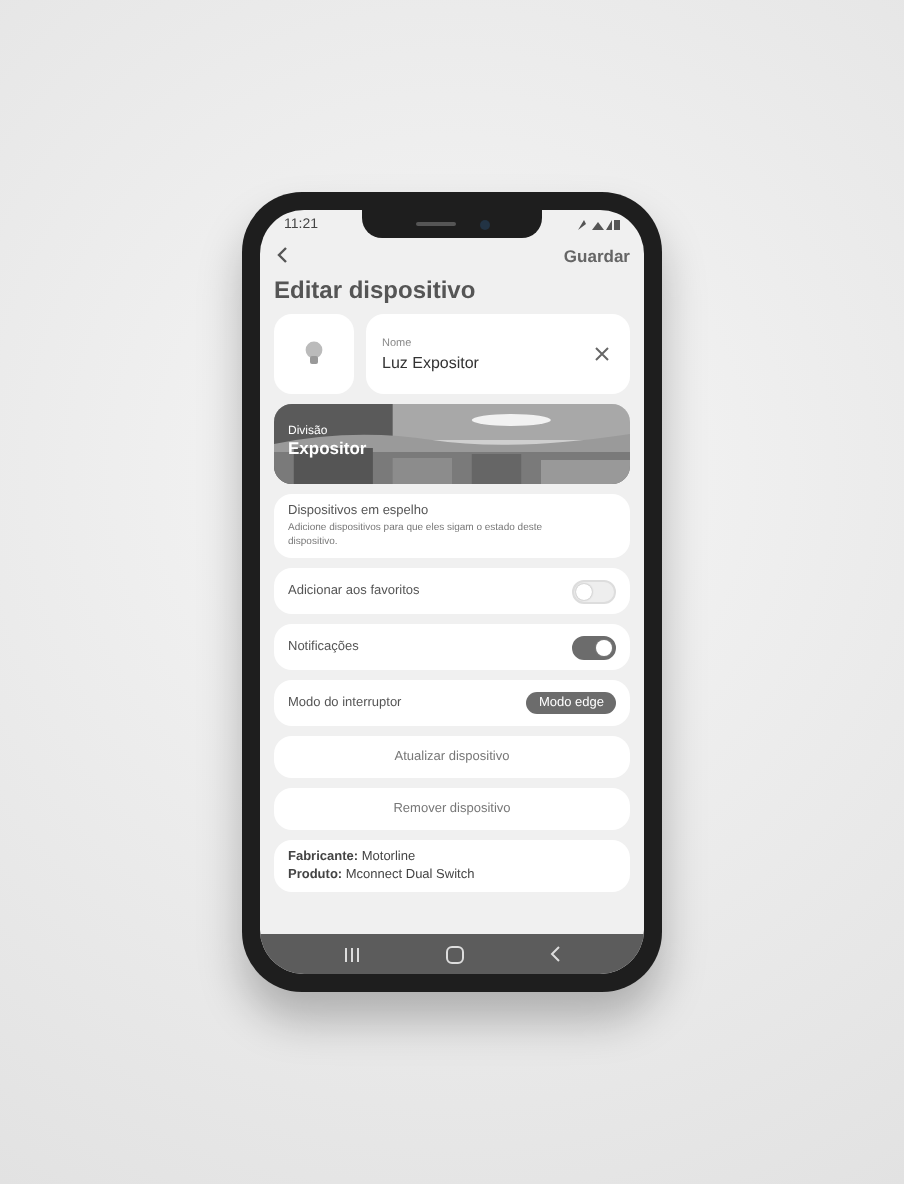 The image size is (904, 1184). Describe the element at coordinates (376, 290) in the screenshot. I see `page-title: Editar dispositivo` at that location.